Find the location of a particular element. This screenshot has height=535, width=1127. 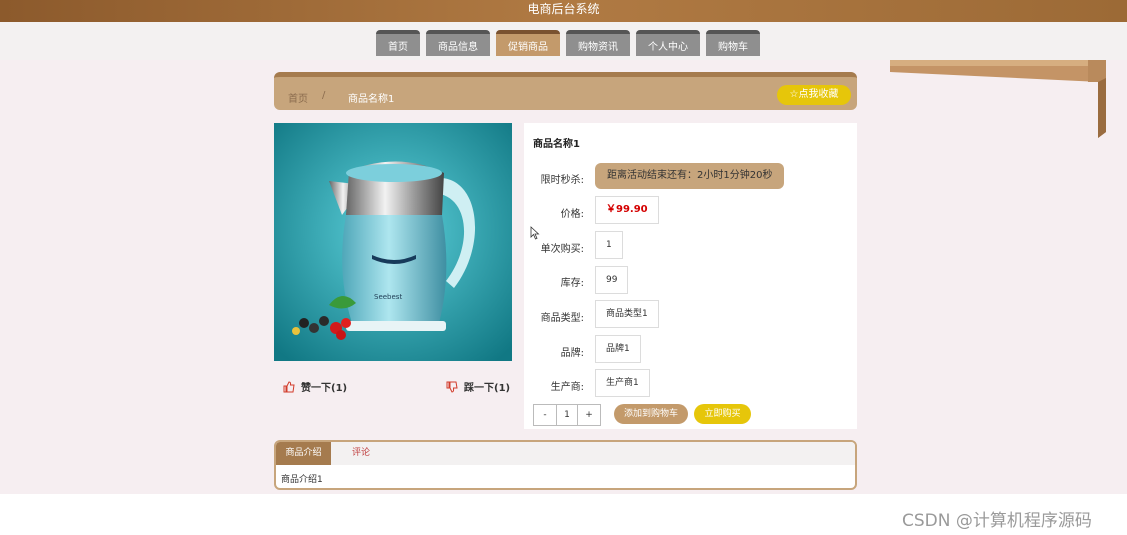

tab-header: 商品介绍 评论 is located at coordinates (565, 453).